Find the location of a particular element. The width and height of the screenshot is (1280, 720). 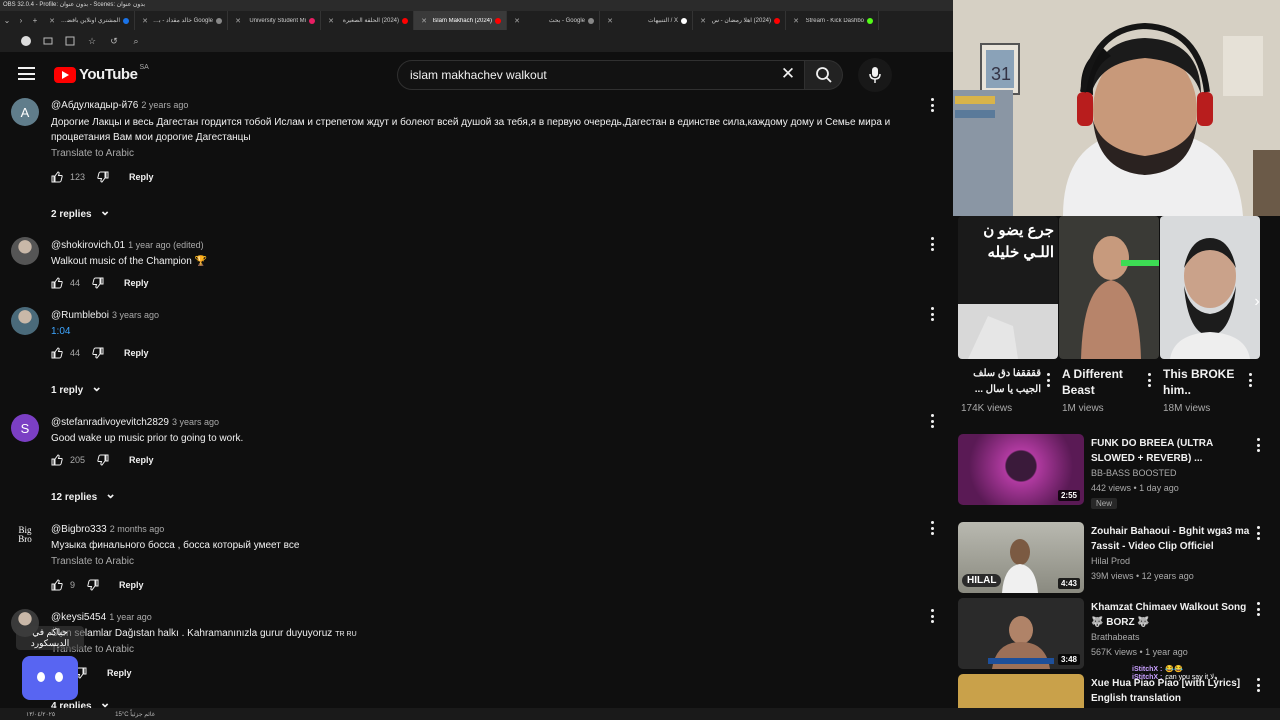

short-item: A Different Beast 1M views is located at coordinates (1109, 315).